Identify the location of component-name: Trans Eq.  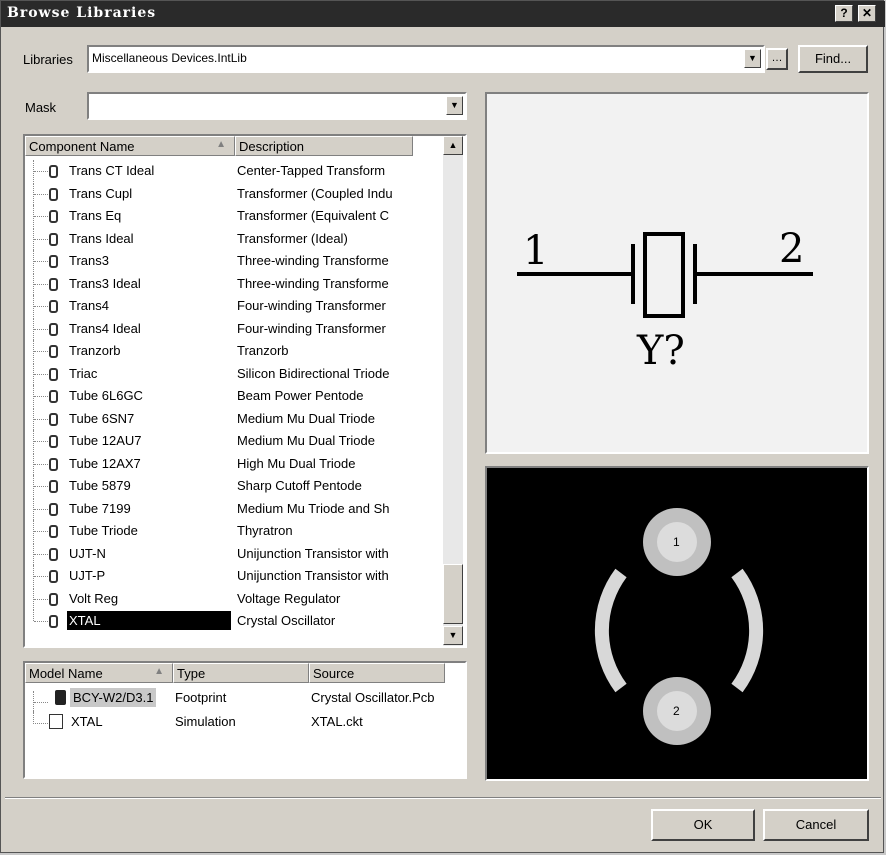
(95, 215).